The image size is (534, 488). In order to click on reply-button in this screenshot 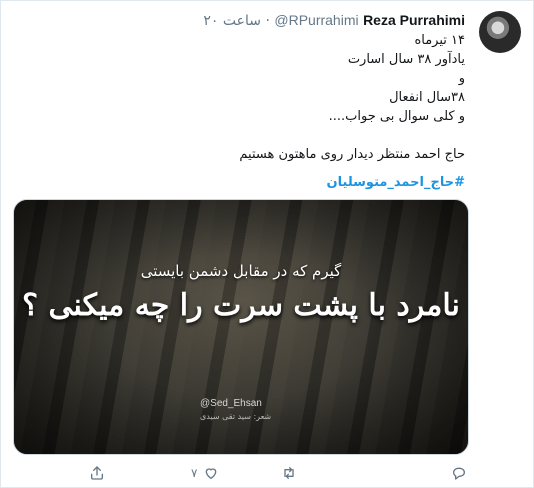, I will do `click(459, 473)`.